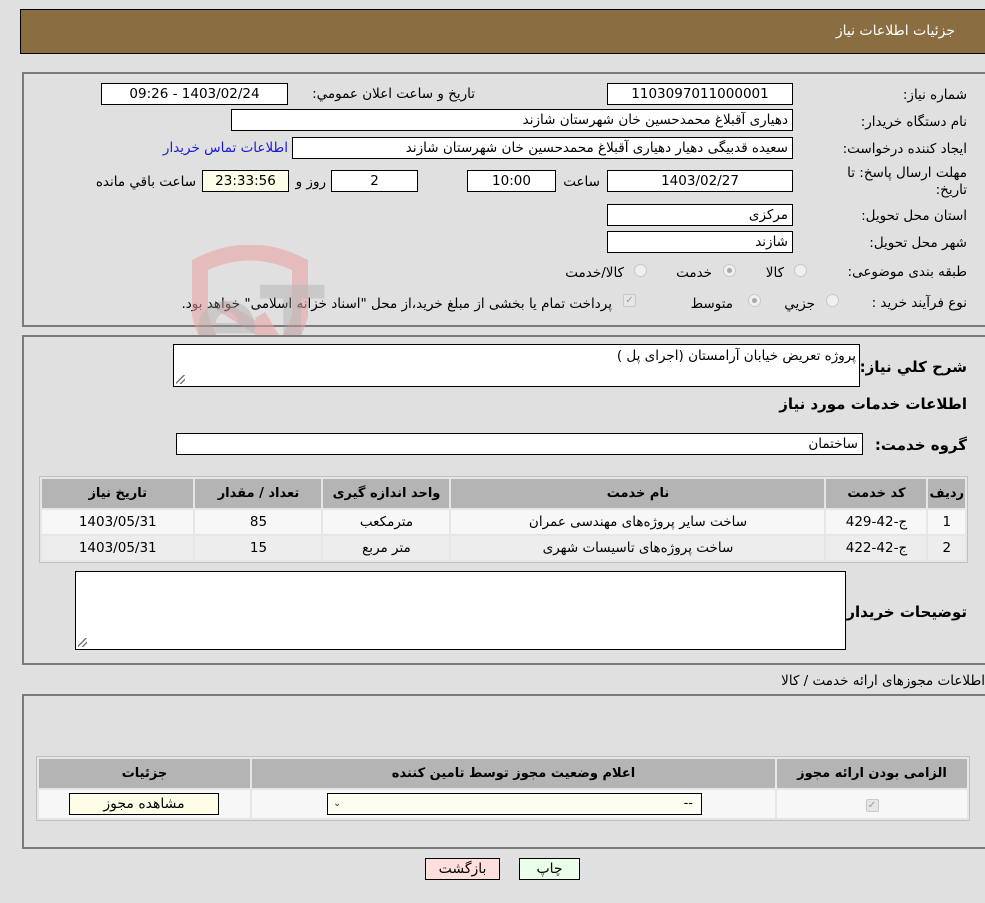 The height and width of the screenshot is (903, 985). Describe the element at coordinates (519, 444) in the screenshot. I see `service-group-field: ساختمان` at that location.